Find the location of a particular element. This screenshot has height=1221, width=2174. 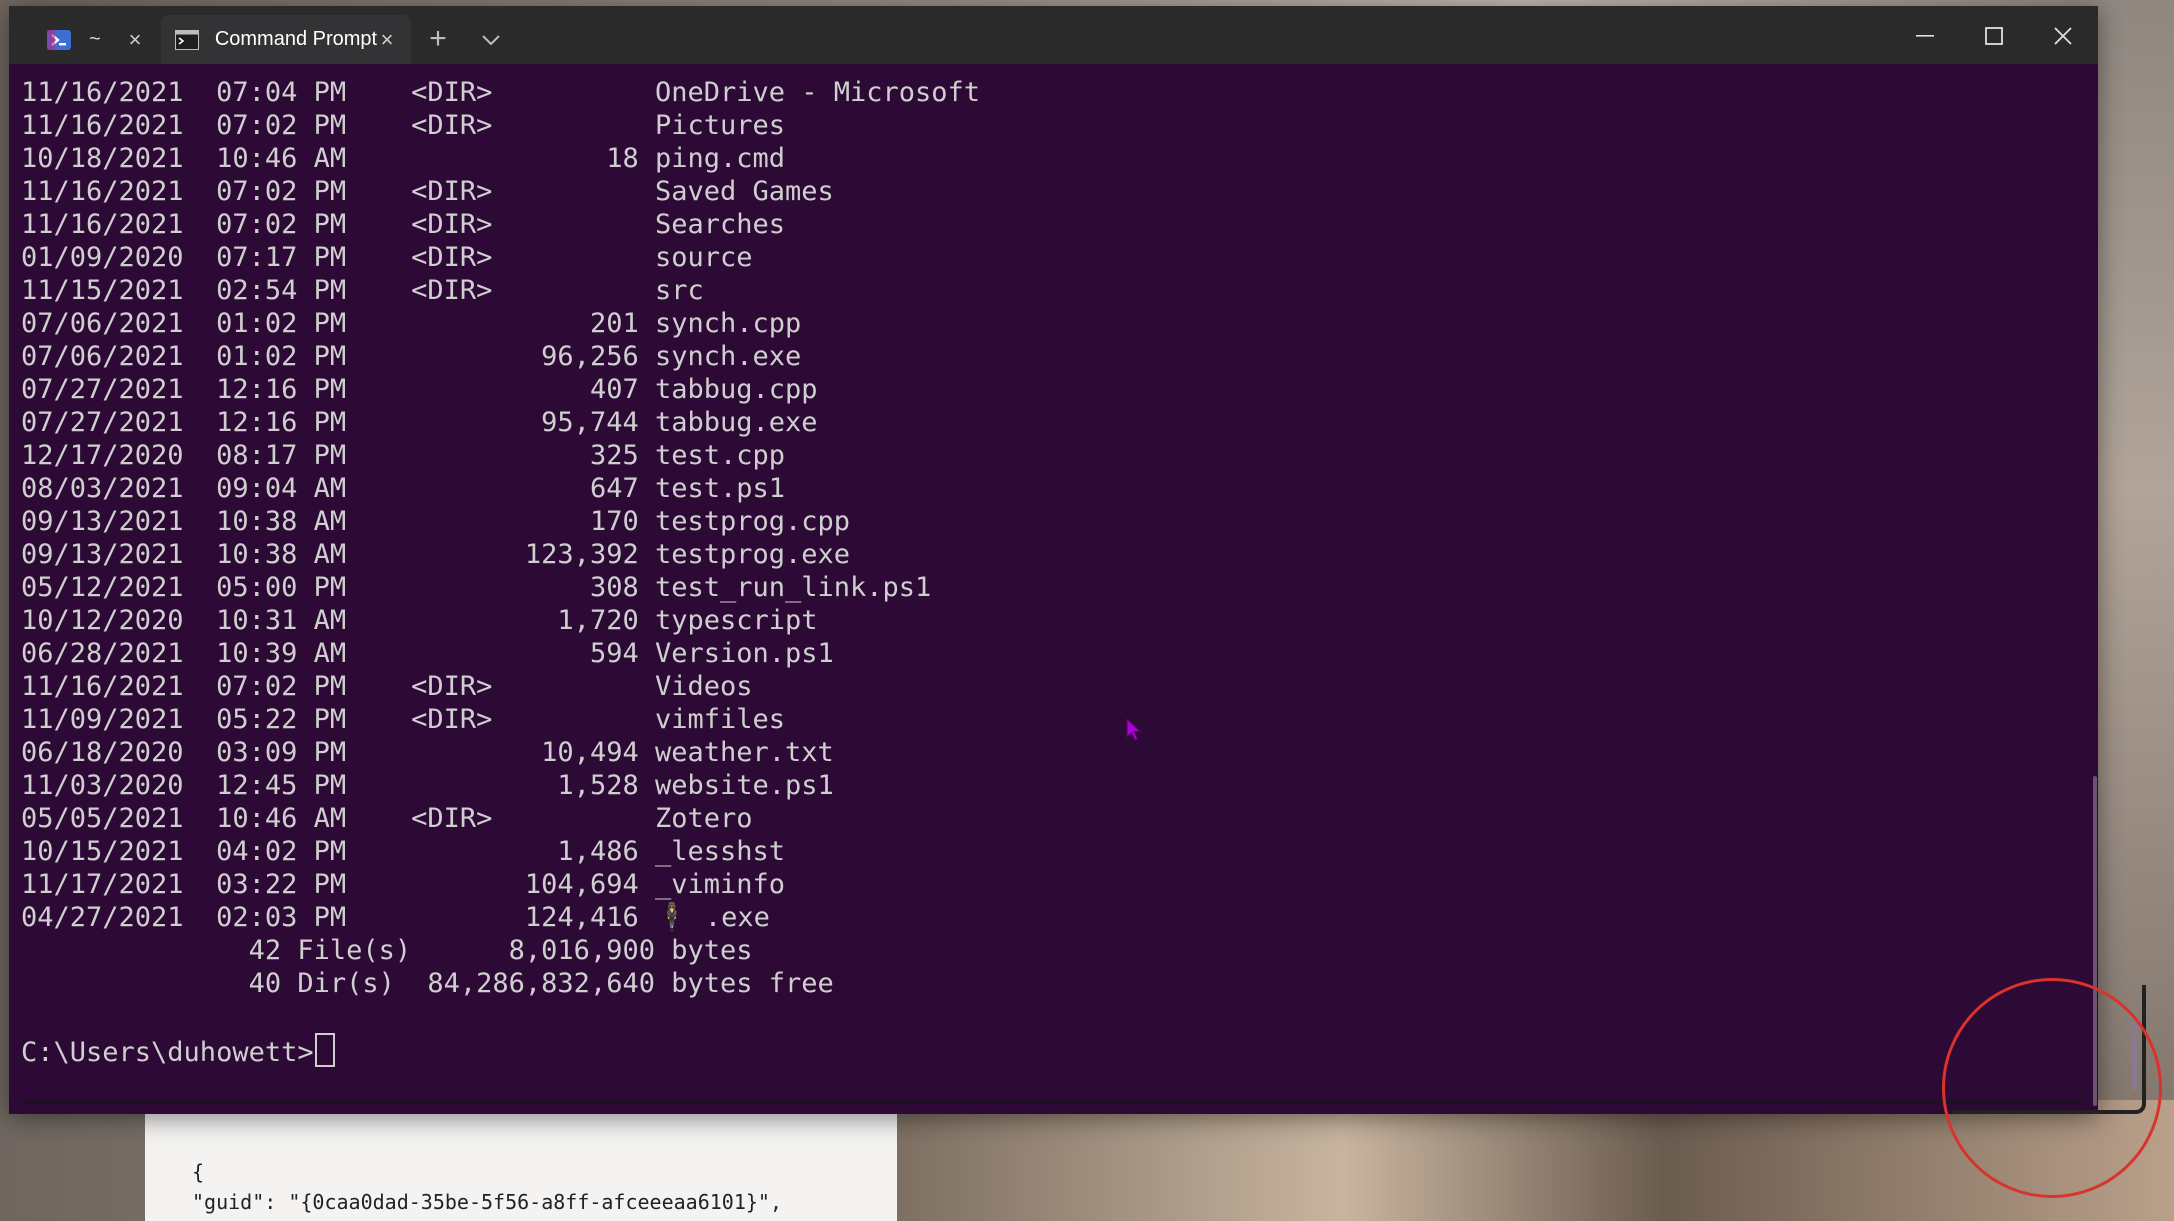

terminal-line: 06/18/2020 03:09 PM 10,494 weather.txt is located at coordinates (427, 752).